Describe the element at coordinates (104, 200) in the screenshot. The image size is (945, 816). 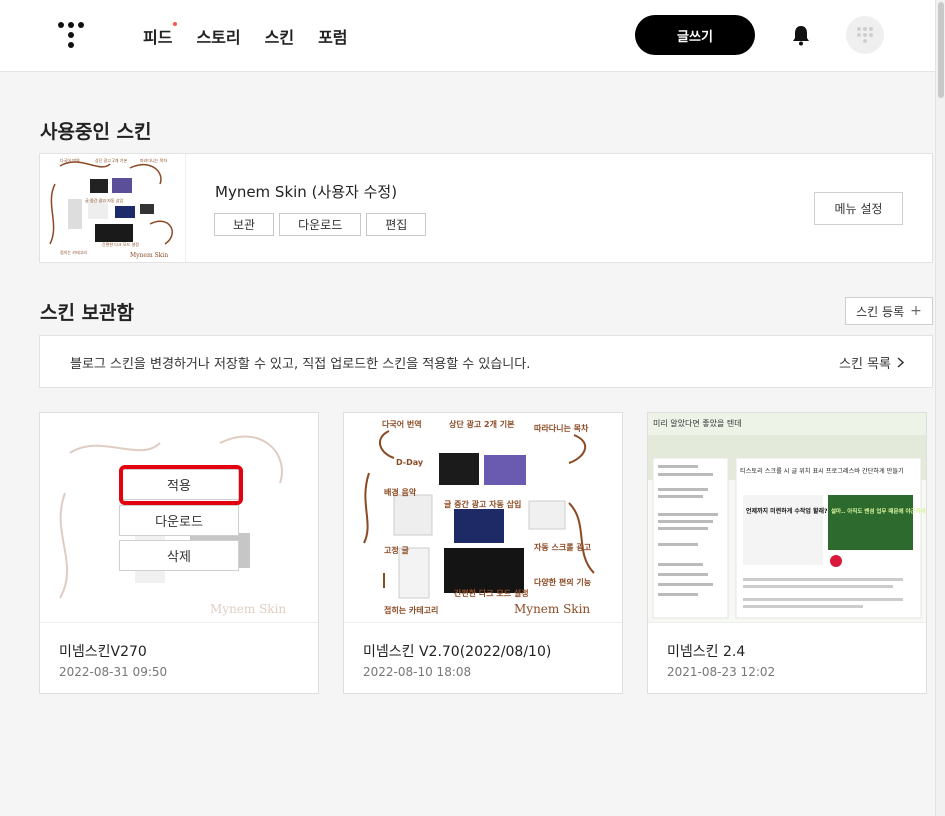
I see `svg-text: 글 중간 광고 자동 삽입` at that location.